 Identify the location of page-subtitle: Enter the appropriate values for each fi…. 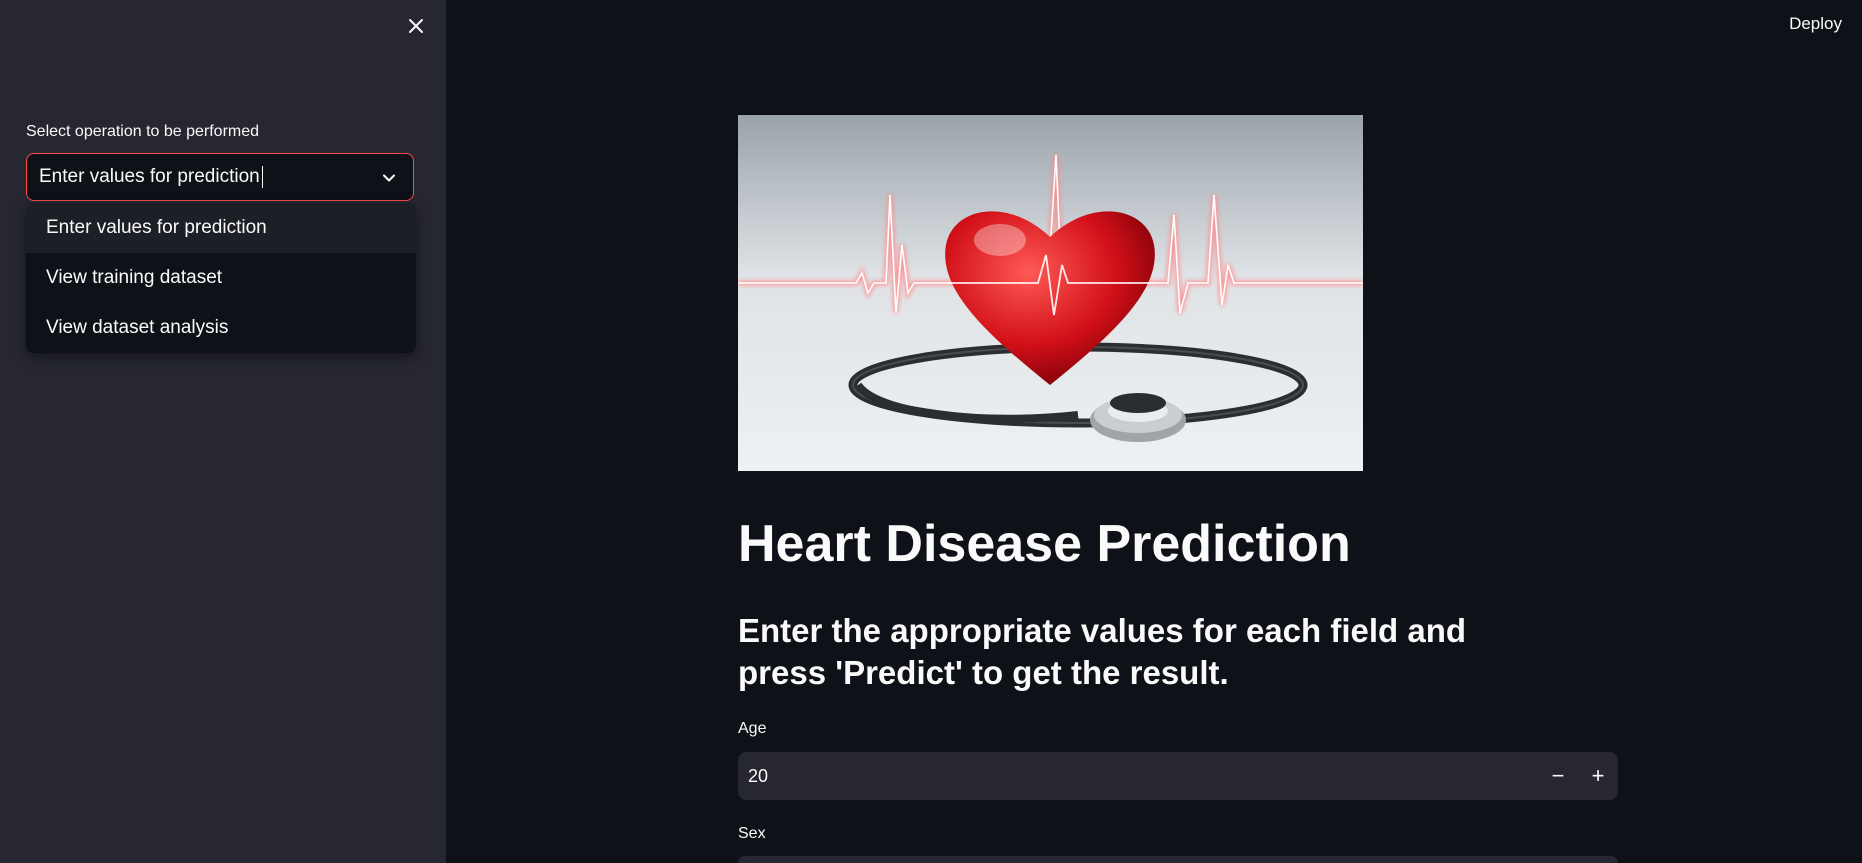
(1102, 651).